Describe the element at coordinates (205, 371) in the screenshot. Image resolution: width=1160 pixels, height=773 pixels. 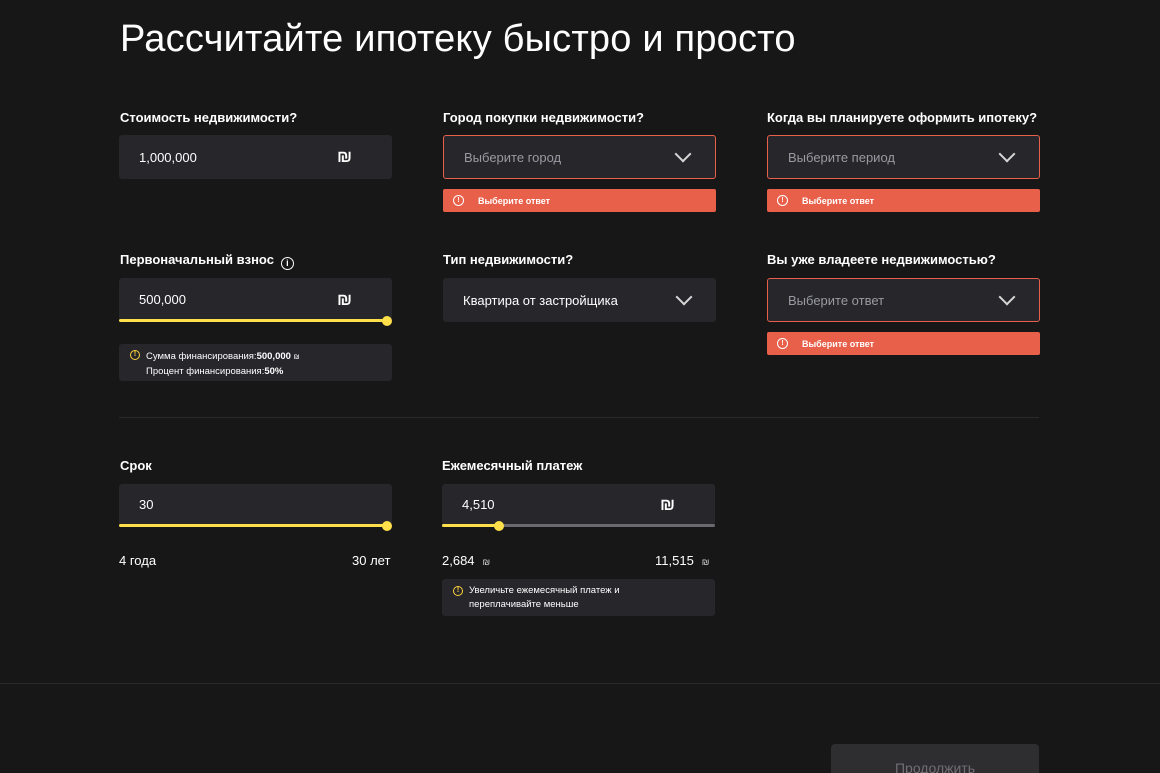
I see `financing-percent-label: Процент финансирования:` at that location.